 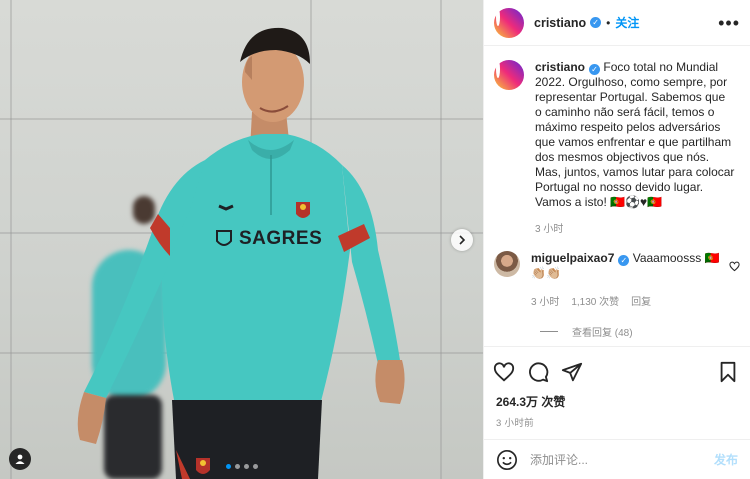 I want to click on send-icon, so click(x=572, y=372).